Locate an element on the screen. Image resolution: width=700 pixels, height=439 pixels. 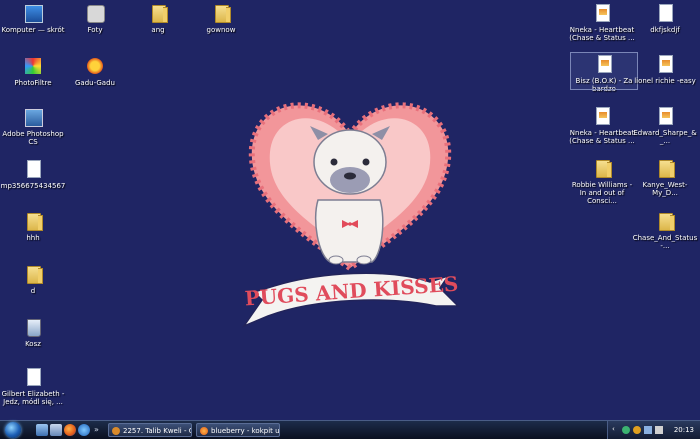
desktop-icon-lionel-richie: lionel richie -easy is located at coordinates (665, 69).